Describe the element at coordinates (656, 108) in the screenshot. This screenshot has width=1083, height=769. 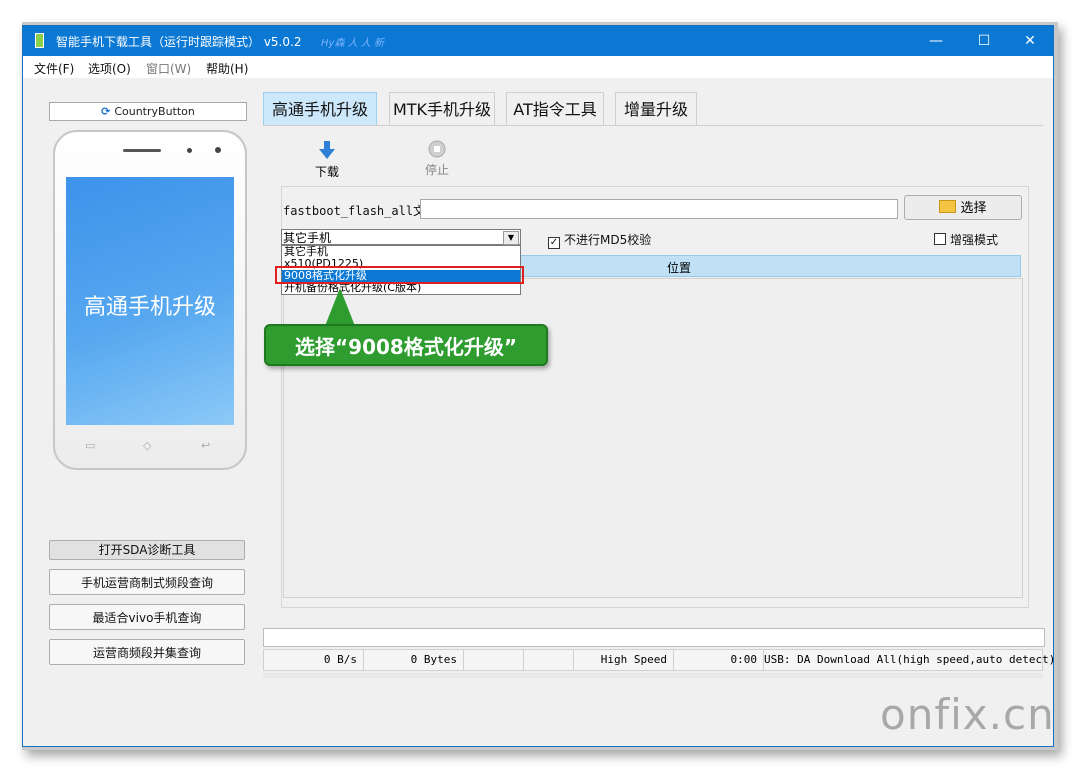
I see `tab-incremental-upgrade: 增量升级` at that location.